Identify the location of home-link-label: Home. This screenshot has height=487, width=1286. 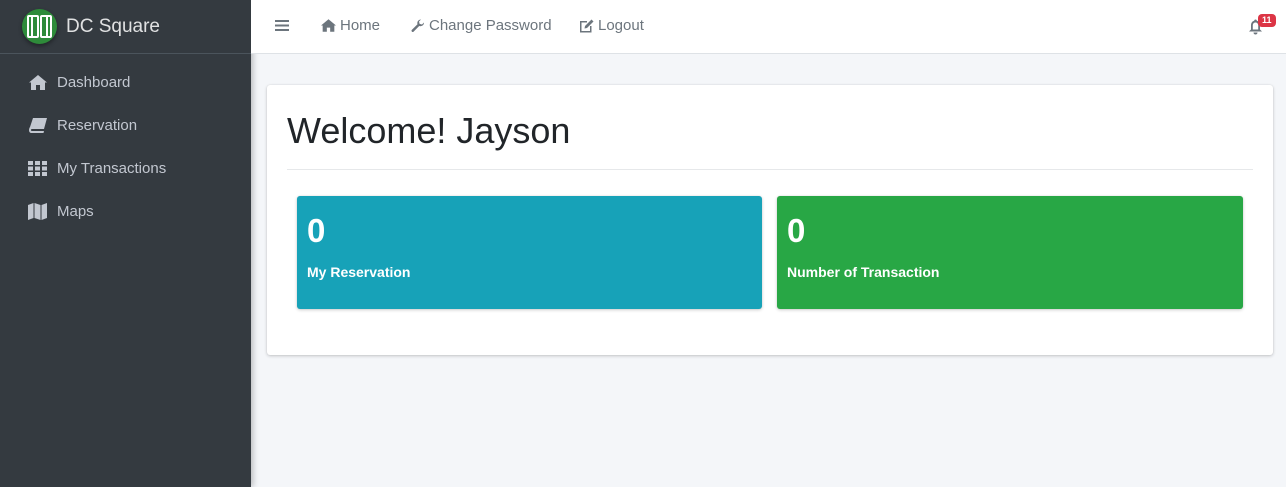
(360, 25).